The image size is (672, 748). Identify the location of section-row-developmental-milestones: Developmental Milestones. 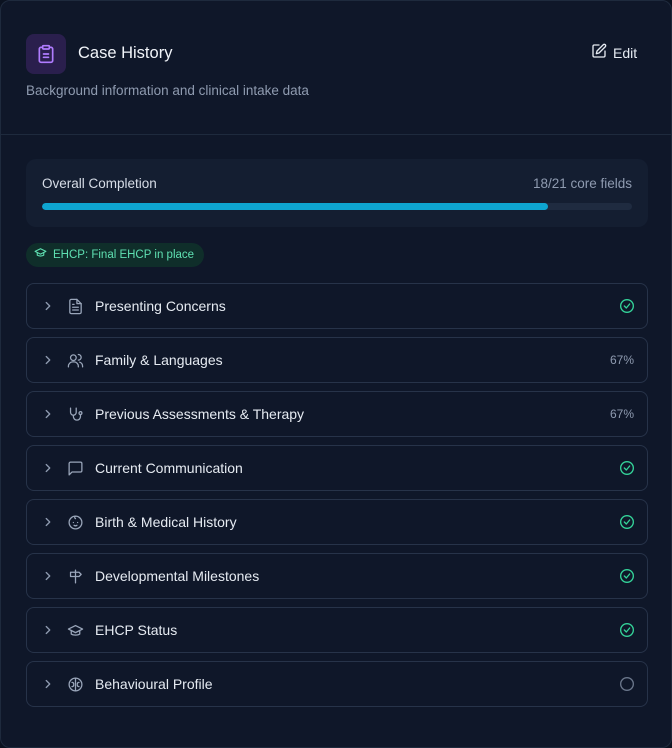
(337, 576).